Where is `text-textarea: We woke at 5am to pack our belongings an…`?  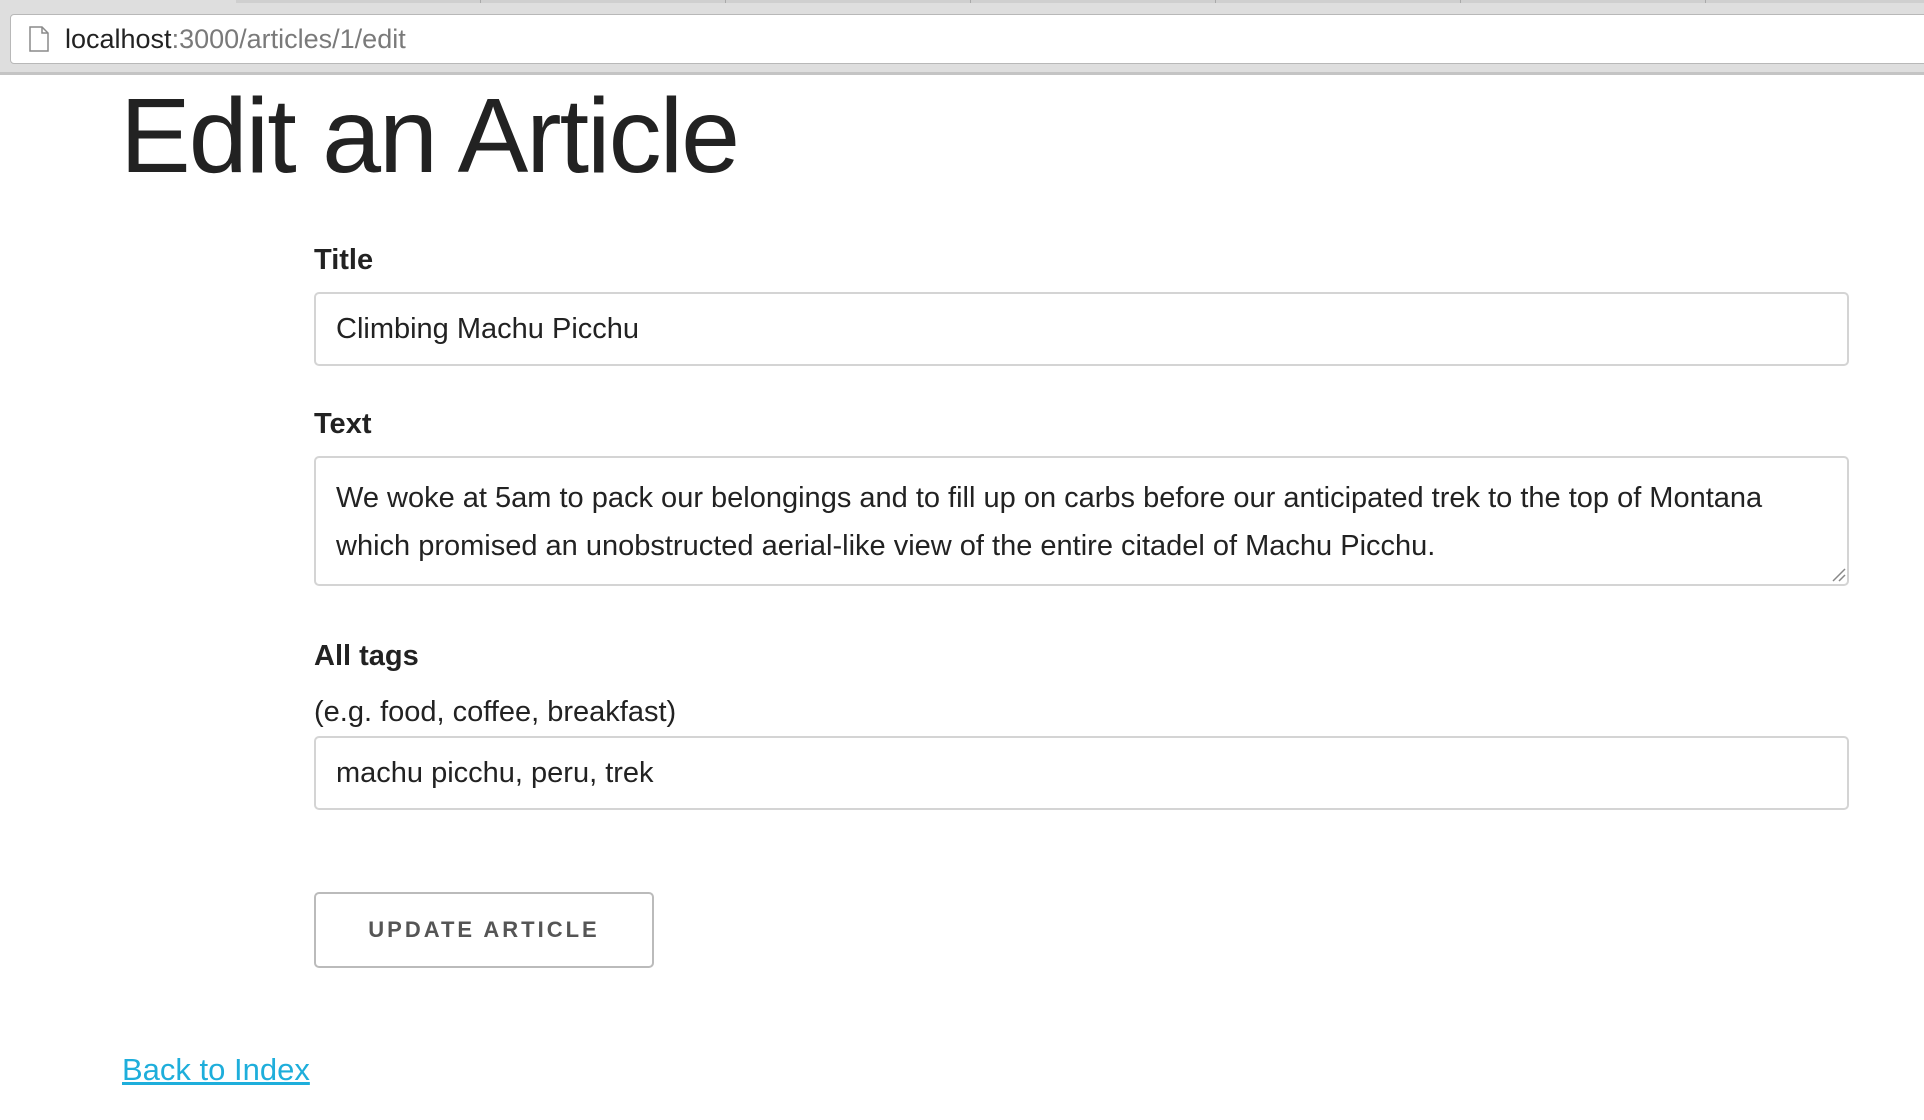
text-textarea: We woke at 5am to pack our belongings an… is located at coordinates (1081, 521).